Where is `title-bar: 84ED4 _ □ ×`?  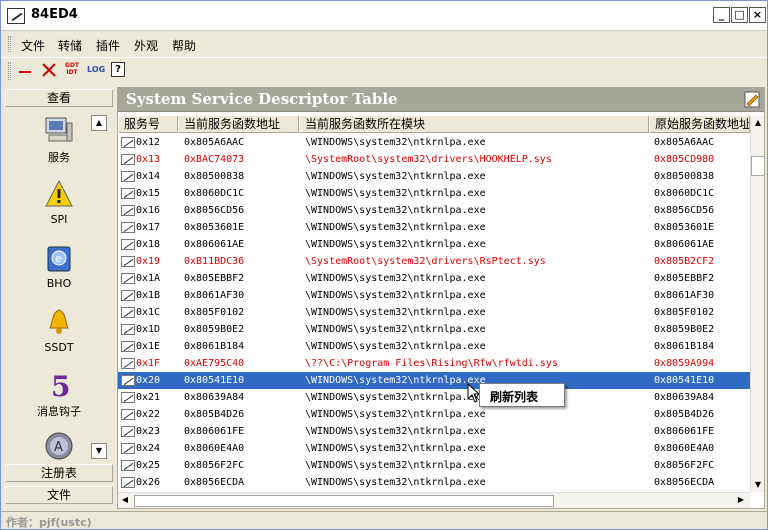
title-bar: 84ED4 _ □ × is located at coordinates (384, 16).